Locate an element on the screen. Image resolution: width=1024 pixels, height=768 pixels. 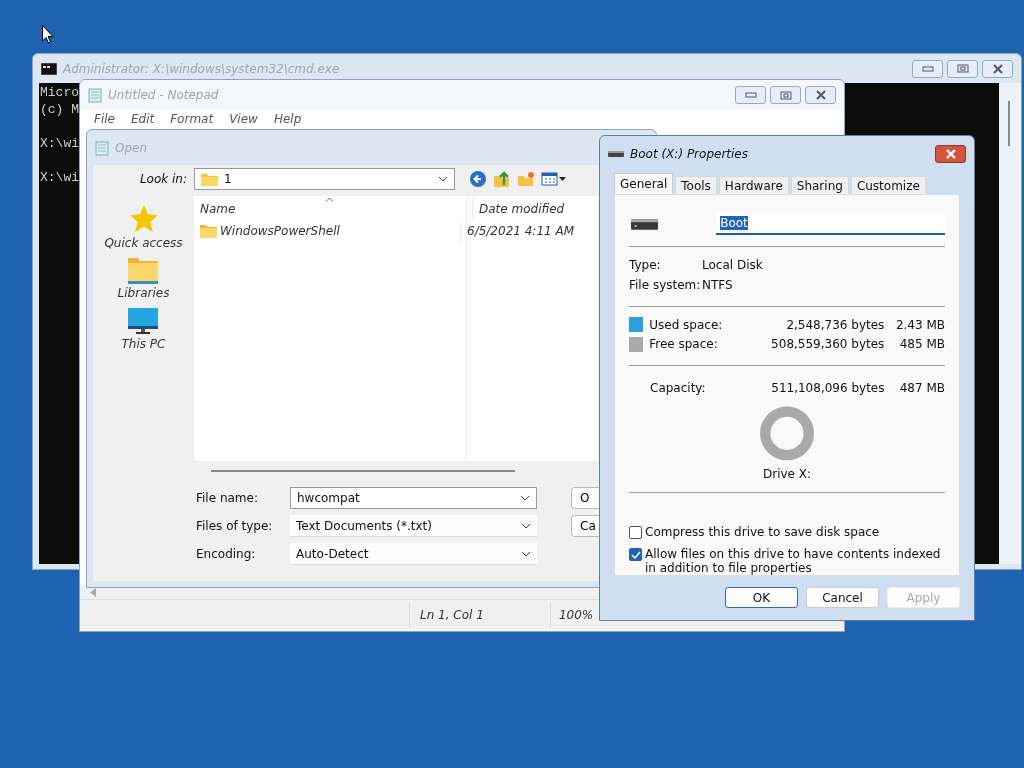
look-in-dropdown: 1 is located at coordinates (324, 179).